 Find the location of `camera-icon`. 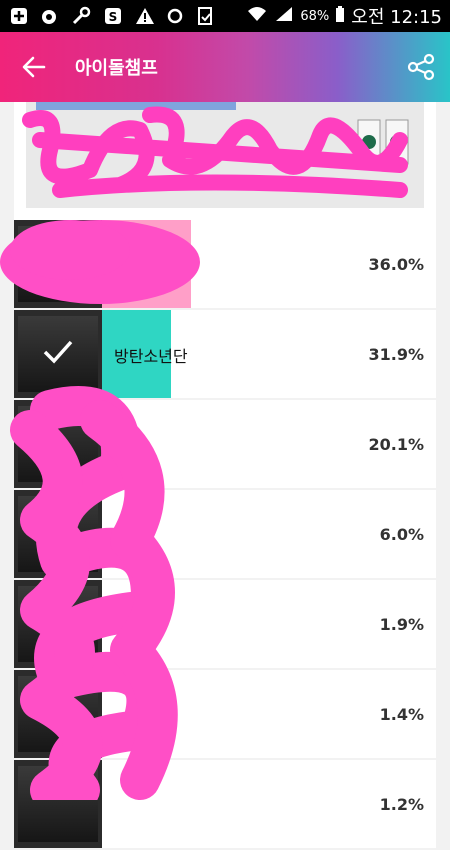

camera-icon is located at coordinates (49, 16).